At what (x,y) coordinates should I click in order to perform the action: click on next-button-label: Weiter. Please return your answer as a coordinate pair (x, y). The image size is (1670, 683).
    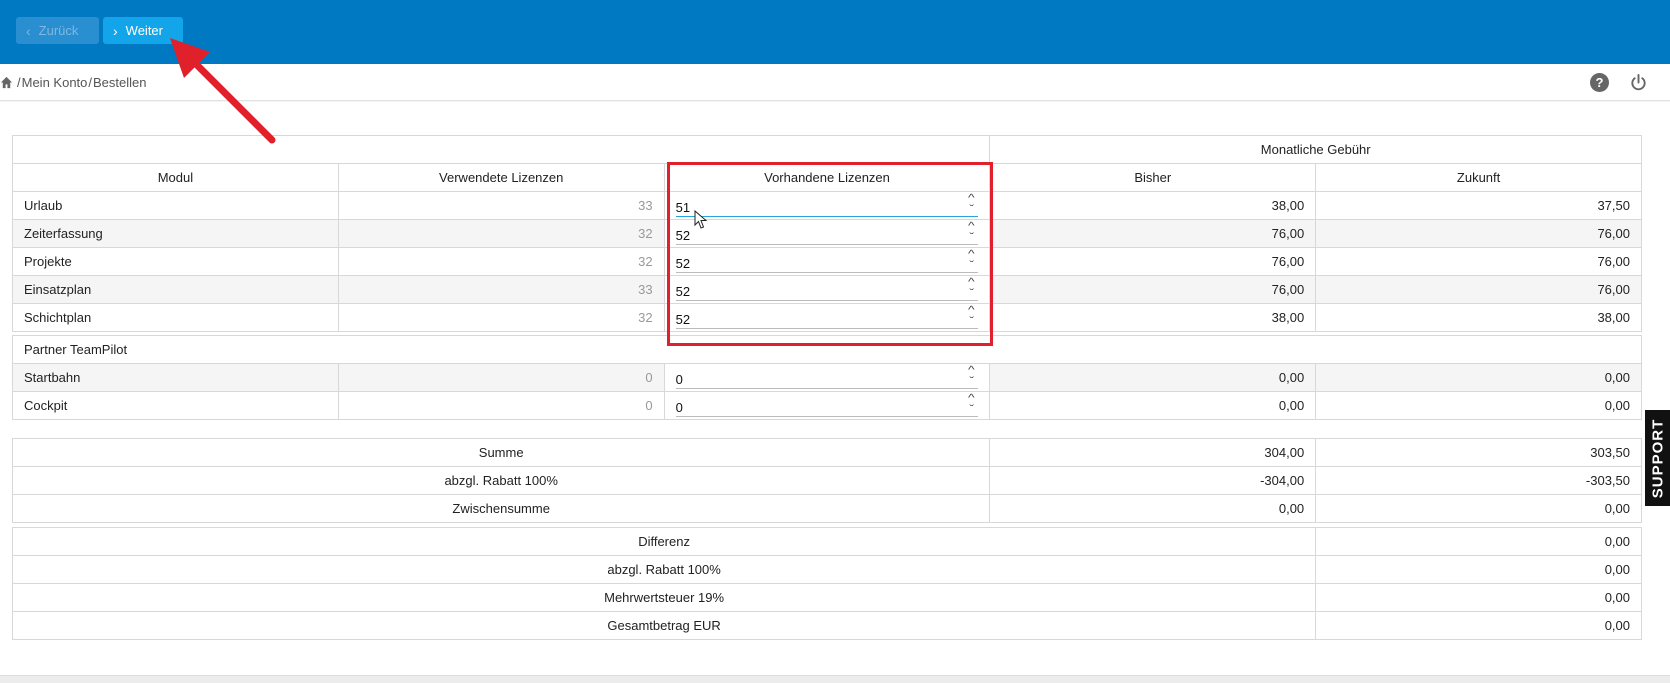
    Looking at the image, I should click on (144, 30).